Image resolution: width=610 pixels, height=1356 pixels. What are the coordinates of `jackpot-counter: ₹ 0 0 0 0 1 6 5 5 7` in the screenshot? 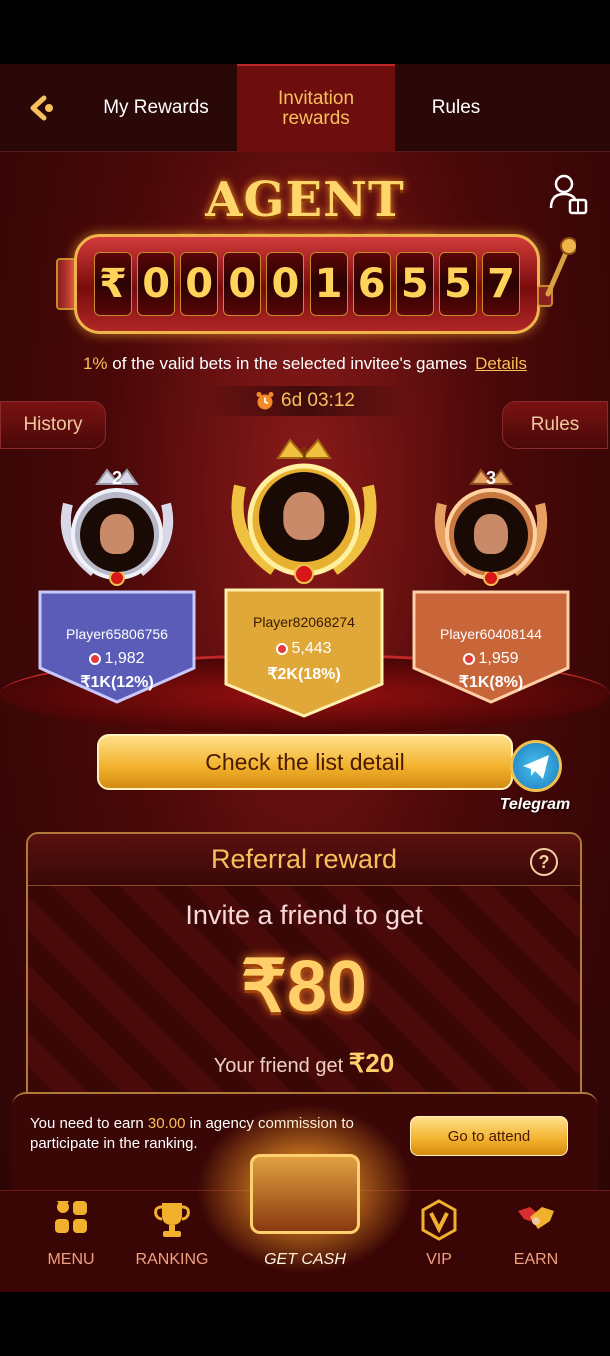 It's located at (317, 284).